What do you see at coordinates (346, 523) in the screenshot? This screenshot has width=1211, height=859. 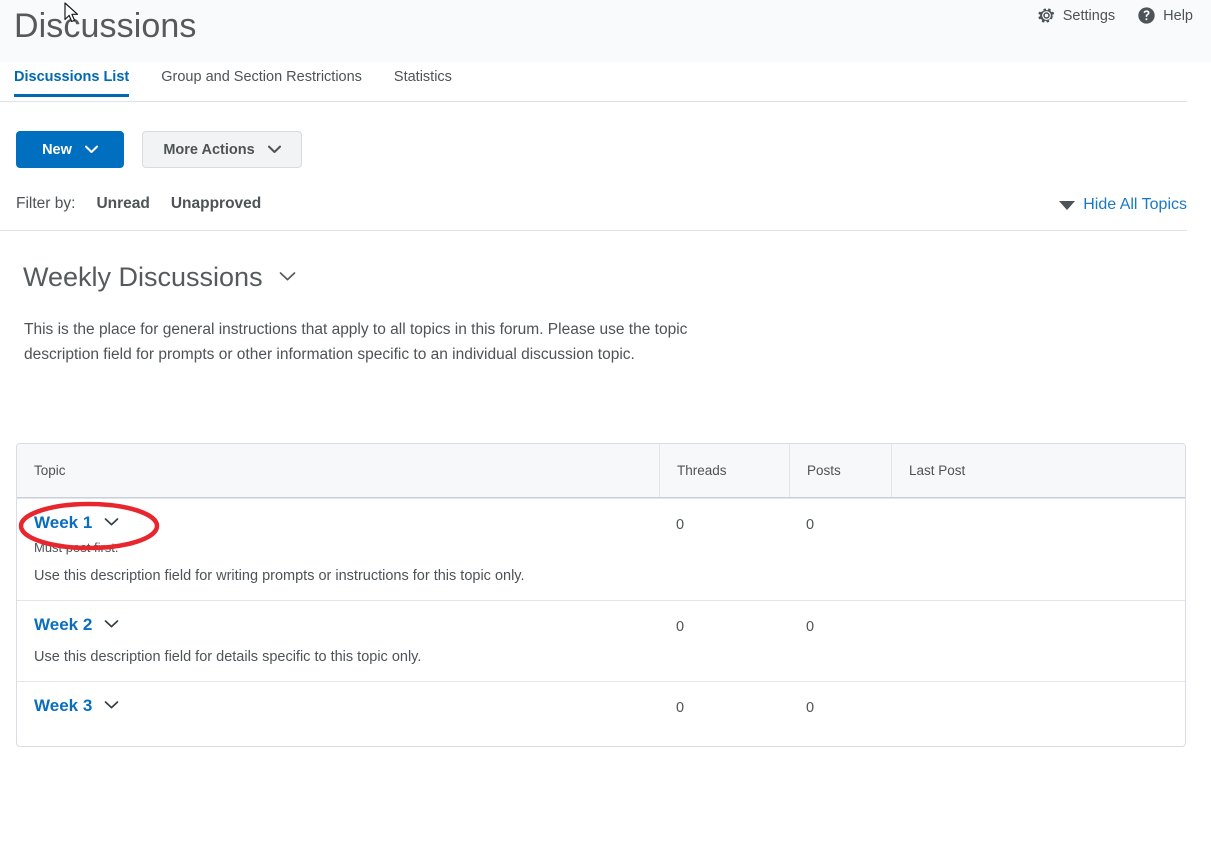 I see `topic-header: Week 1` at bounding box center [346, 523].